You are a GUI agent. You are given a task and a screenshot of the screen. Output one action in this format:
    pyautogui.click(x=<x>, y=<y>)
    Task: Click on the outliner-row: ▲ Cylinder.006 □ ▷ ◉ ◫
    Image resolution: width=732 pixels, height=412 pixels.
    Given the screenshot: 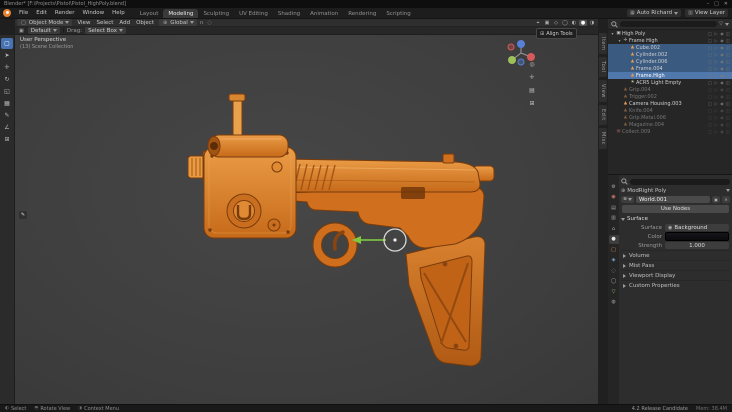 What is the action you would take?
    pyautogui.click(x=670, y=61)
    